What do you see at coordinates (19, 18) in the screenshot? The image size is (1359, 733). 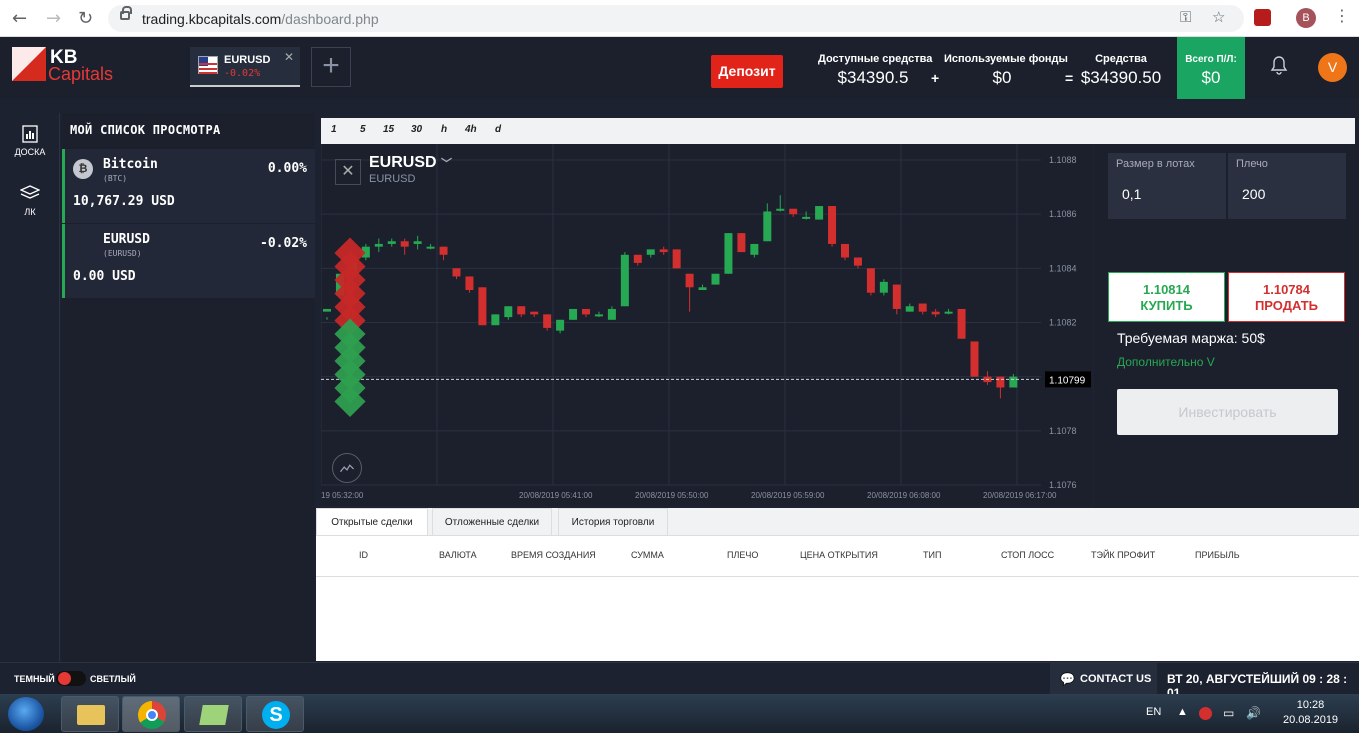 I see `back-icon: ←` at bounding box center [19, 18].